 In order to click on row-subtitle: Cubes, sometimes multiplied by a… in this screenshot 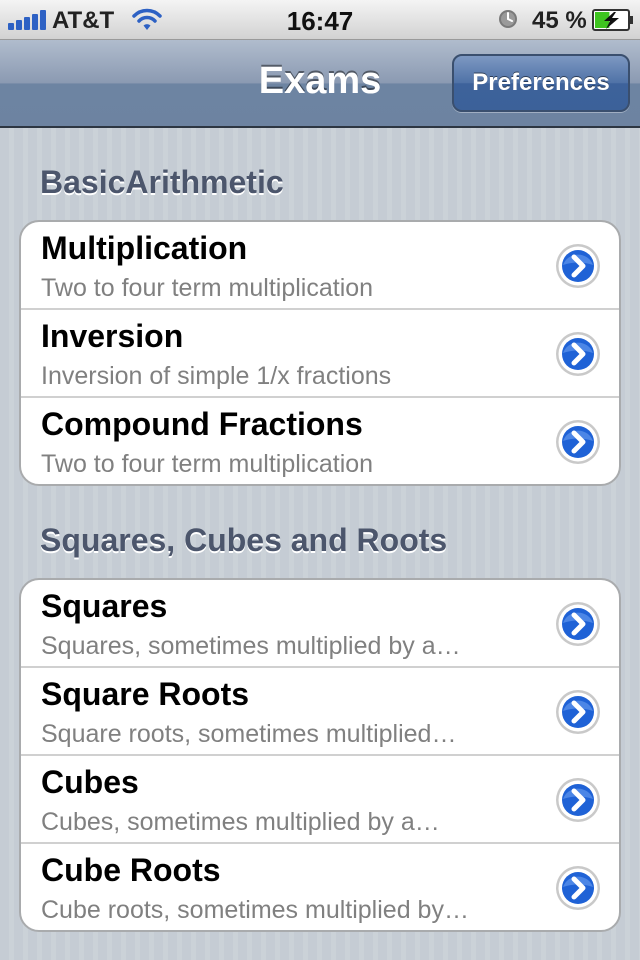, I will do `click(240, 822)`.